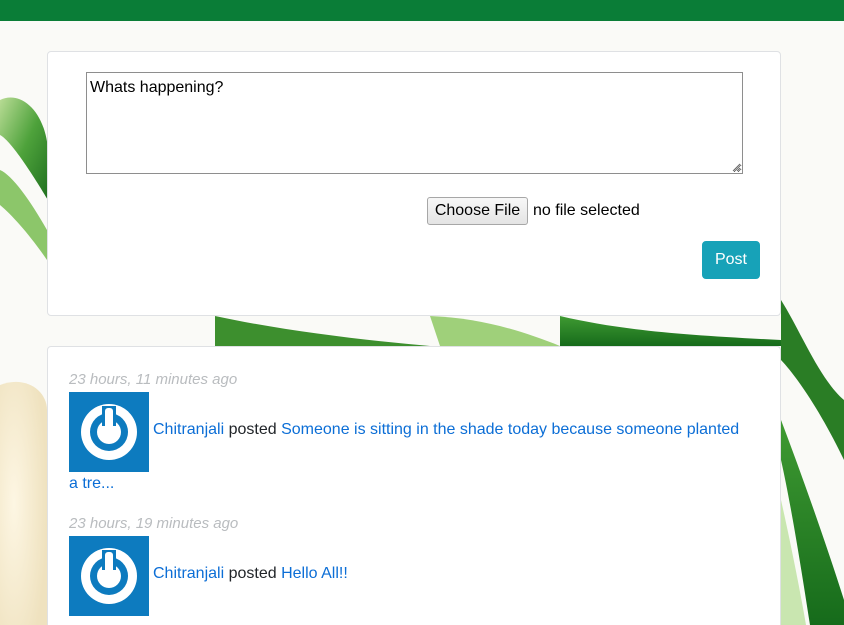  I want to click on post-content-link: Hello All!!, so click(314, 573).